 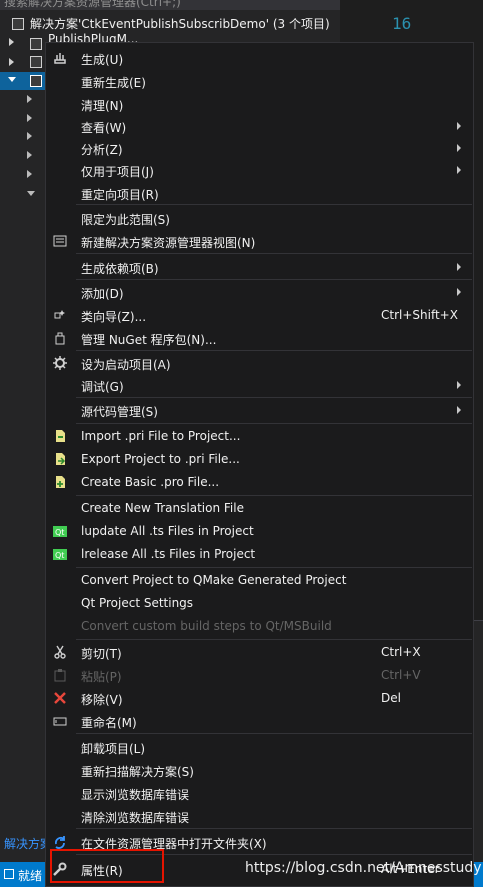 What do you see at coordinates (259, 554) in the screenshot?
I see `menu-item-lrelease: Qt lrelease All .ts Files in Project` at bounding box center [259, 554].